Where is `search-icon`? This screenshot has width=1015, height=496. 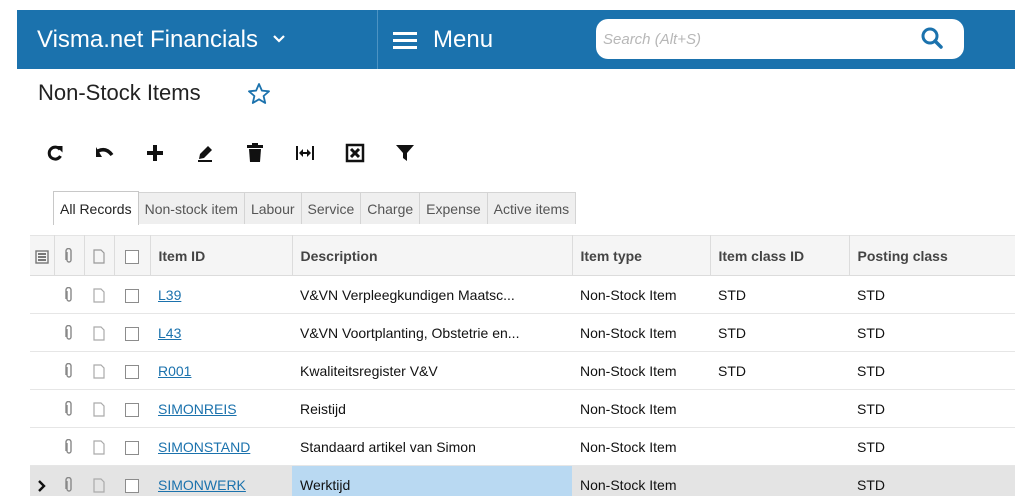
search-icon is located at coordinates (932, 38).